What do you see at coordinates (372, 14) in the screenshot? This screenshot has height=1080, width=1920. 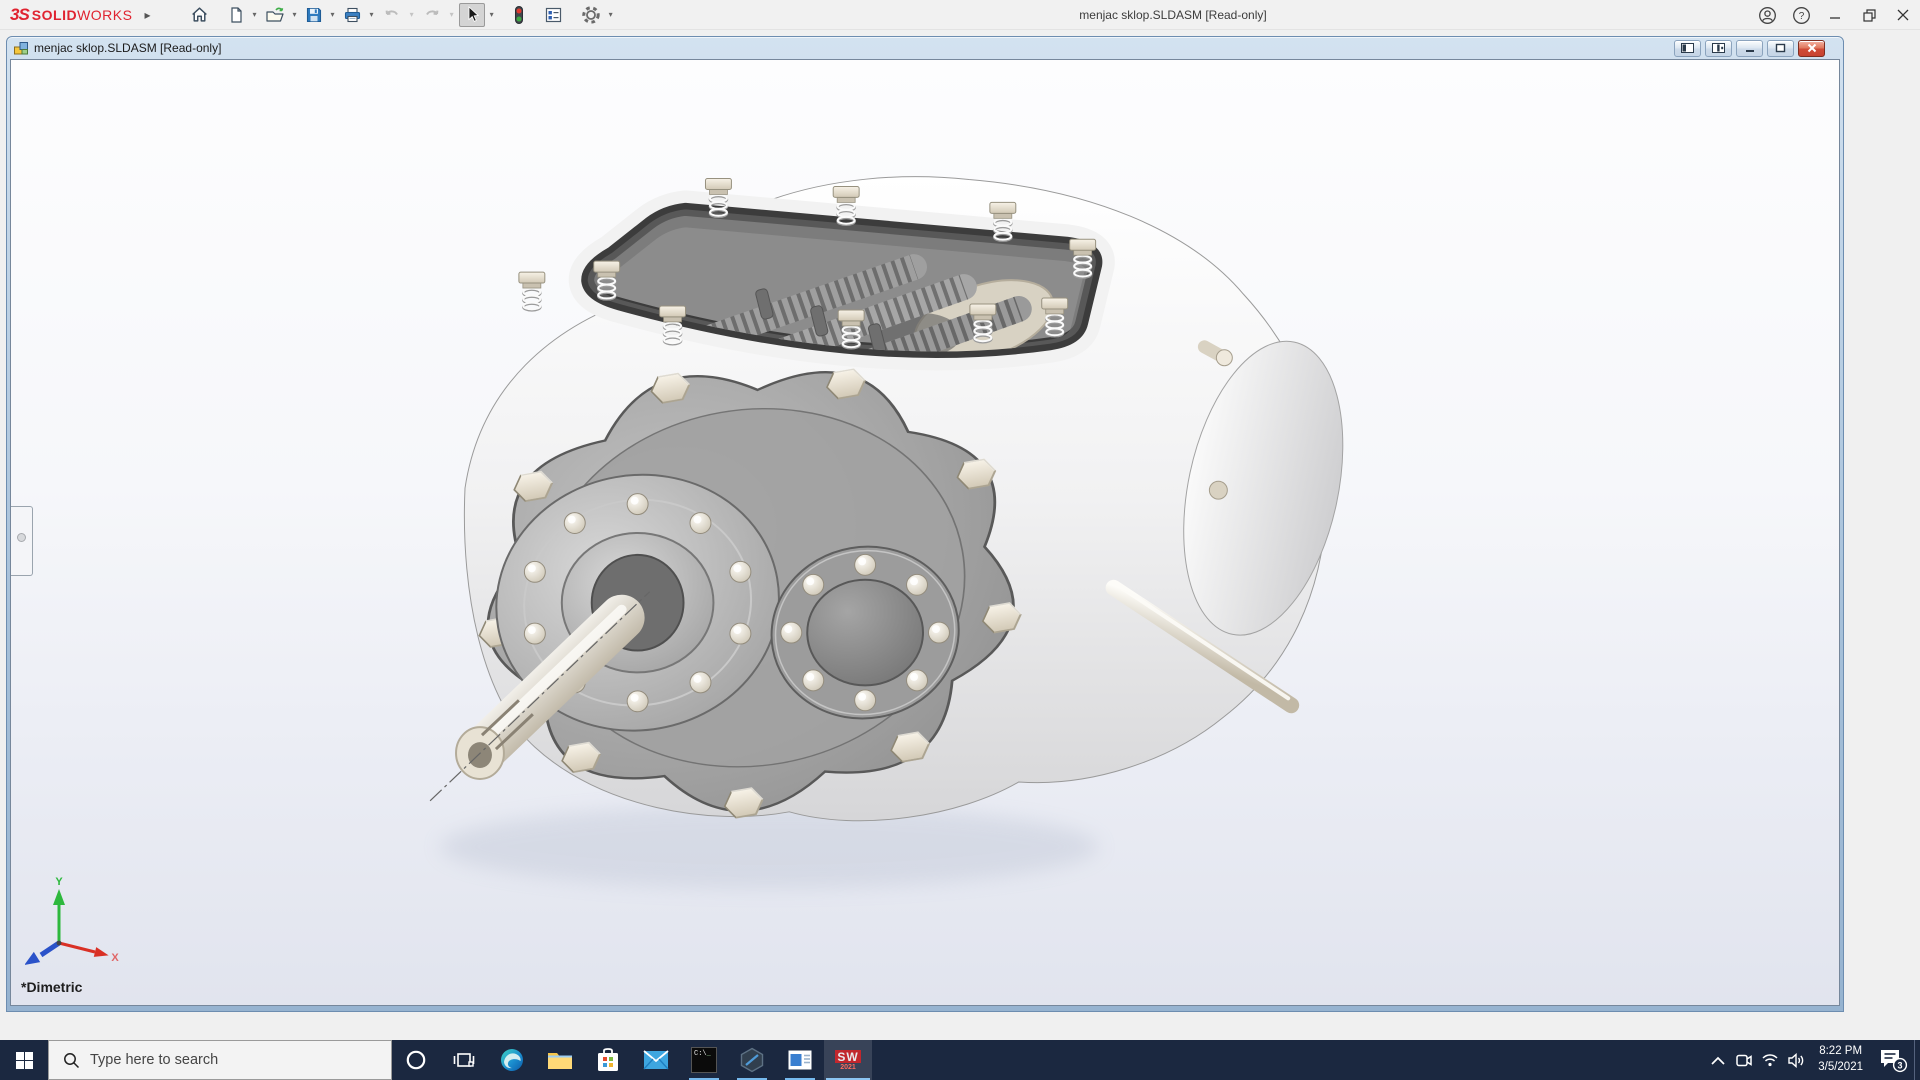 I see `print-dropdown: ▾` at bounding box center [372, 14].